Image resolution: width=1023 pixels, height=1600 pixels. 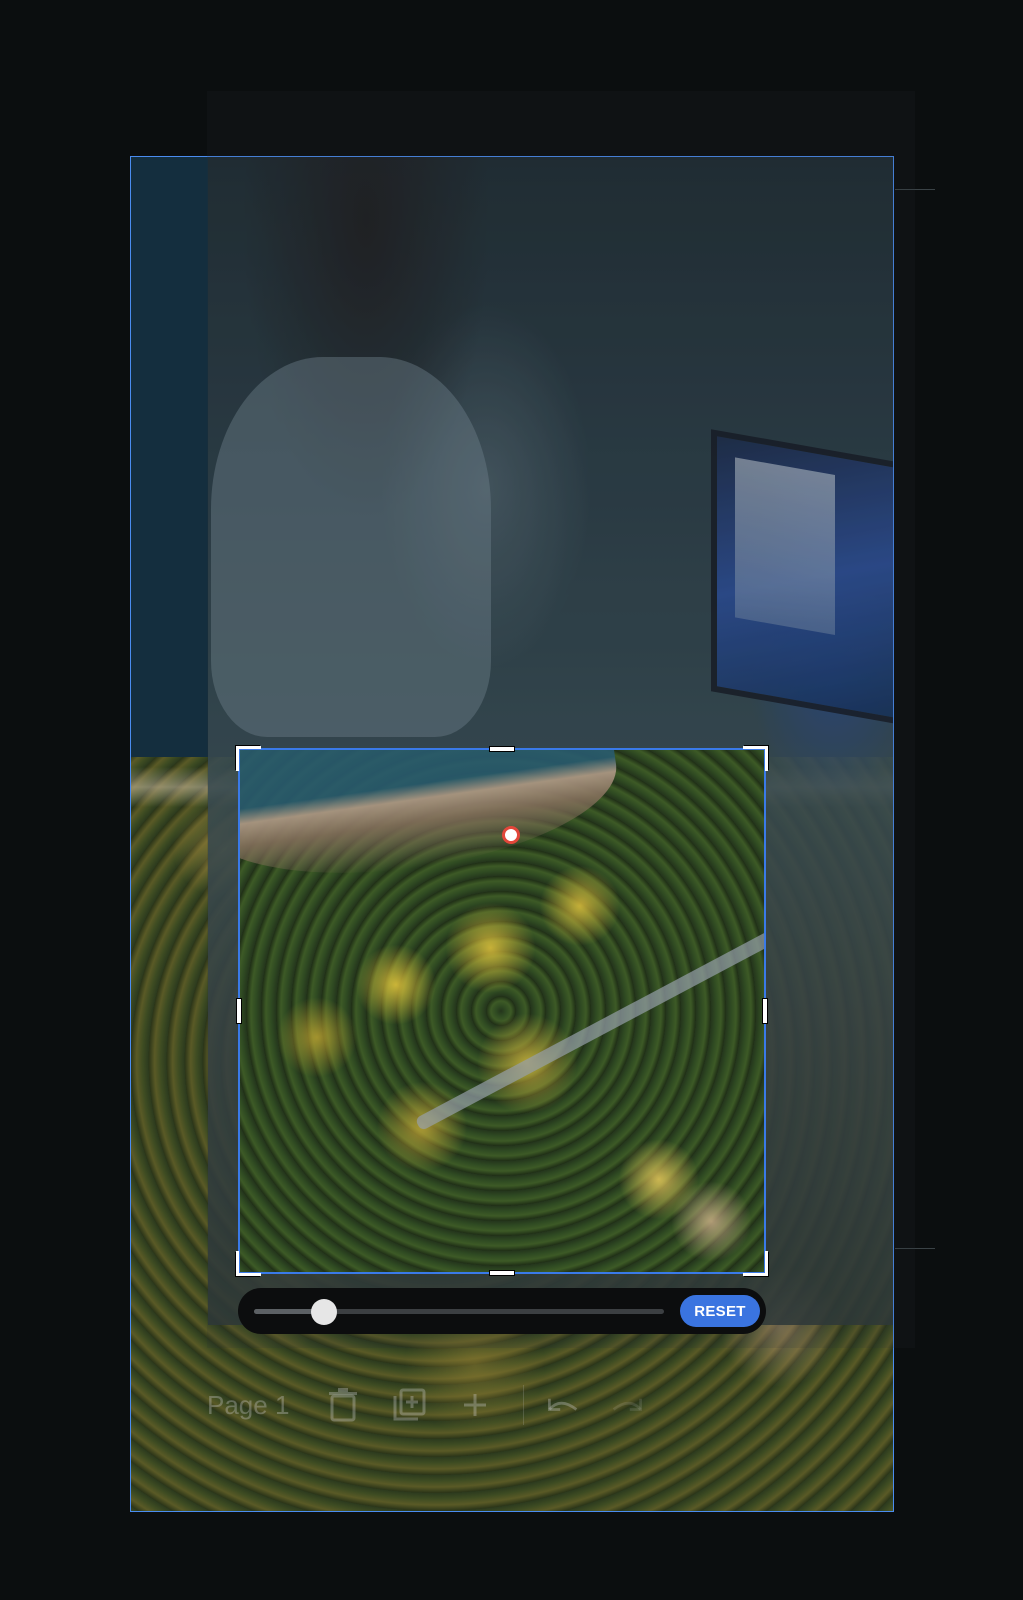 I want to click on crop-handle-top-left, so click(x=248, y=758).